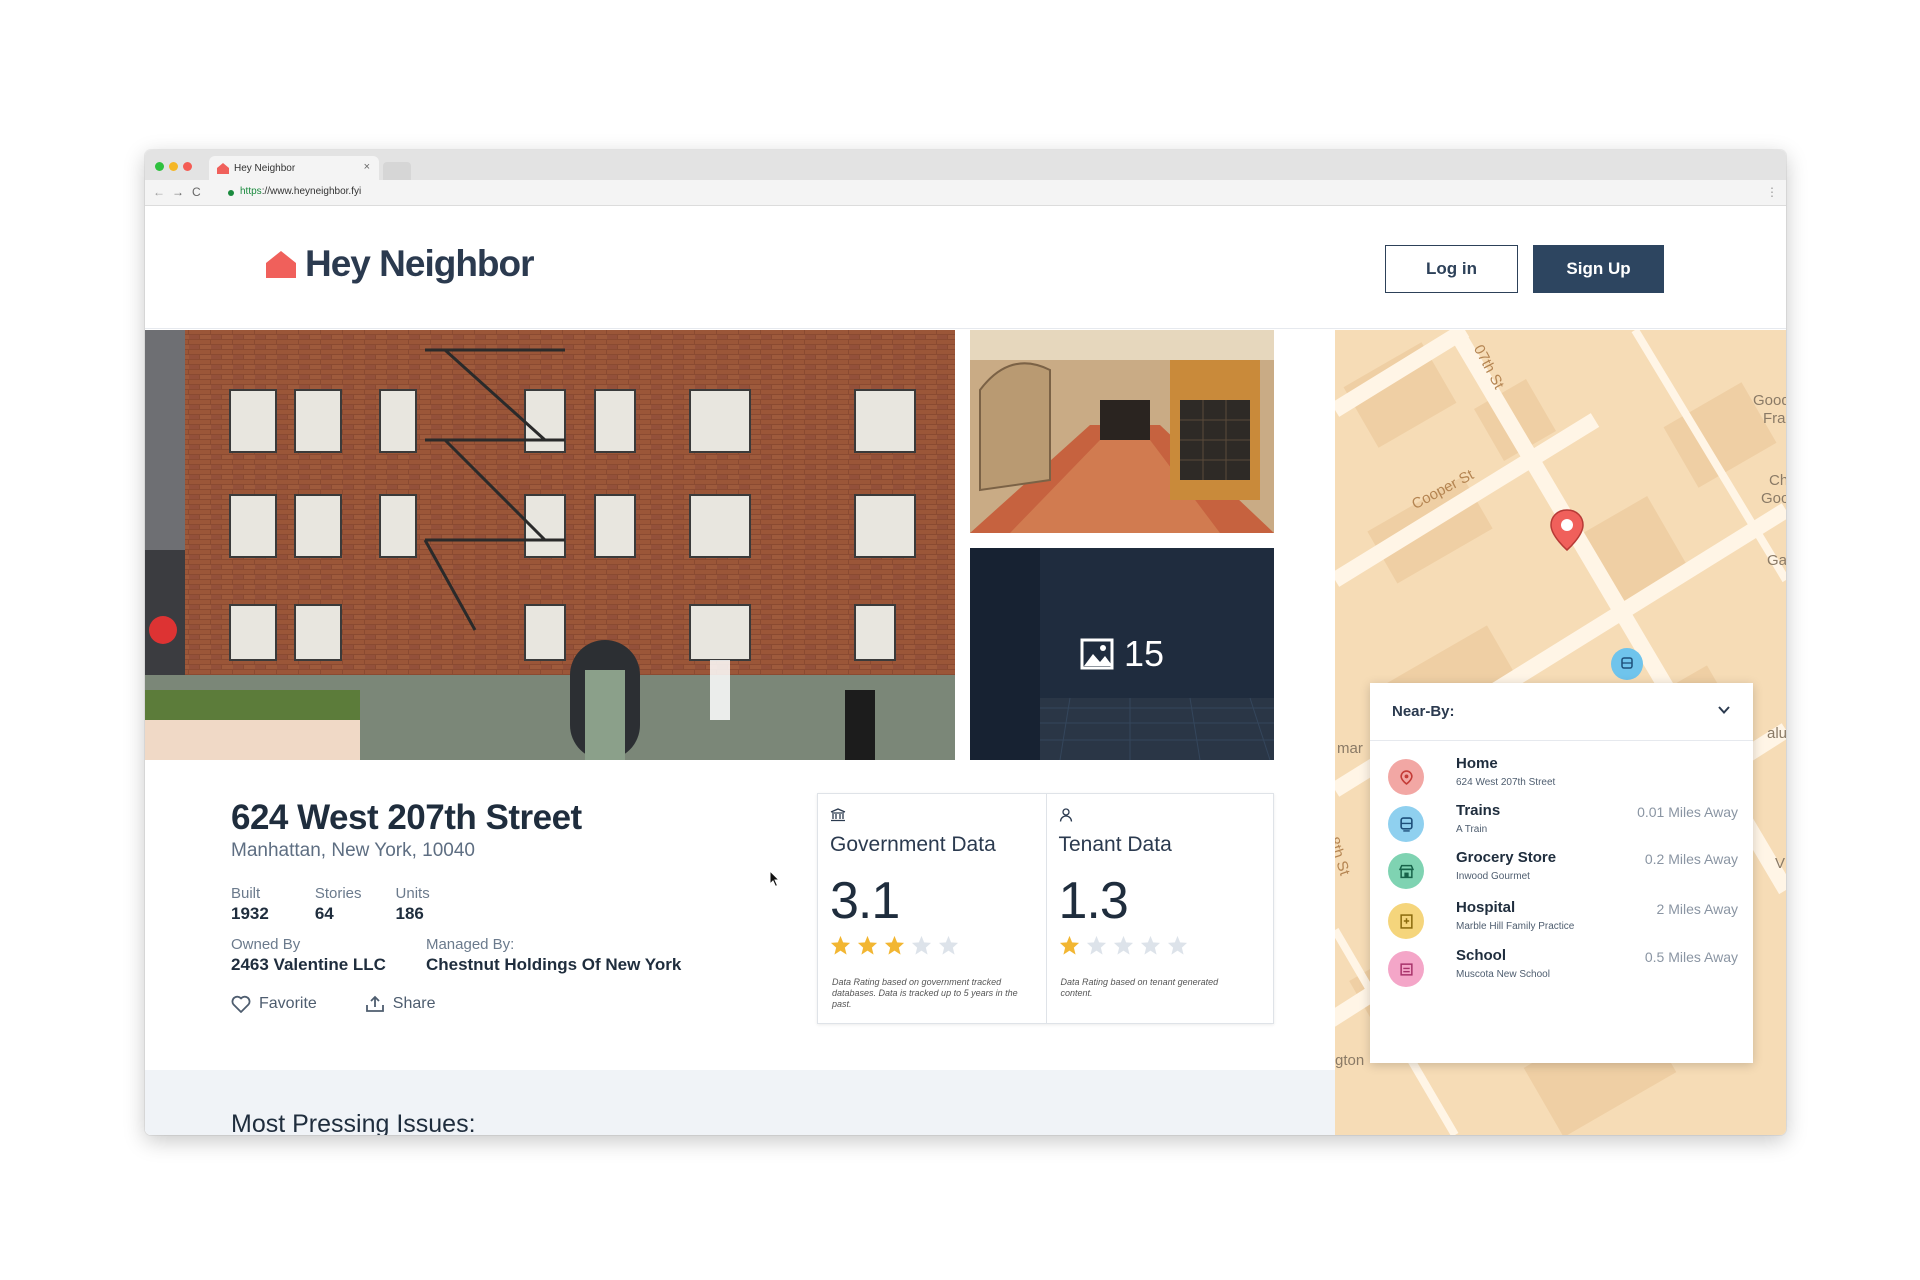  What do you see at coordinates (178, 192) in the screenshot?
I see `forward-arrow-icon: →` at bounding box center [178, 192].